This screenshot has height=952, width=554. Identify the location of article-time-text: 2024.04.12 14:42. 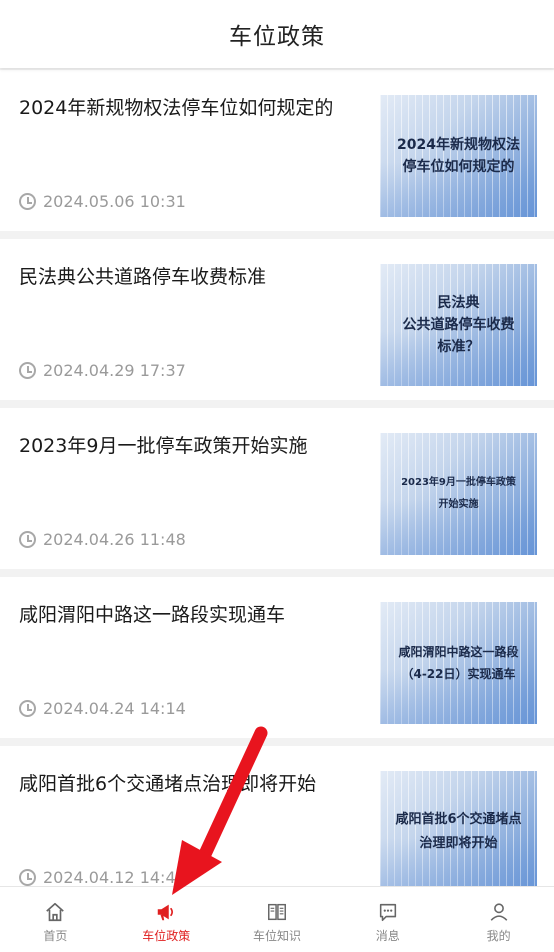
(114, 877).